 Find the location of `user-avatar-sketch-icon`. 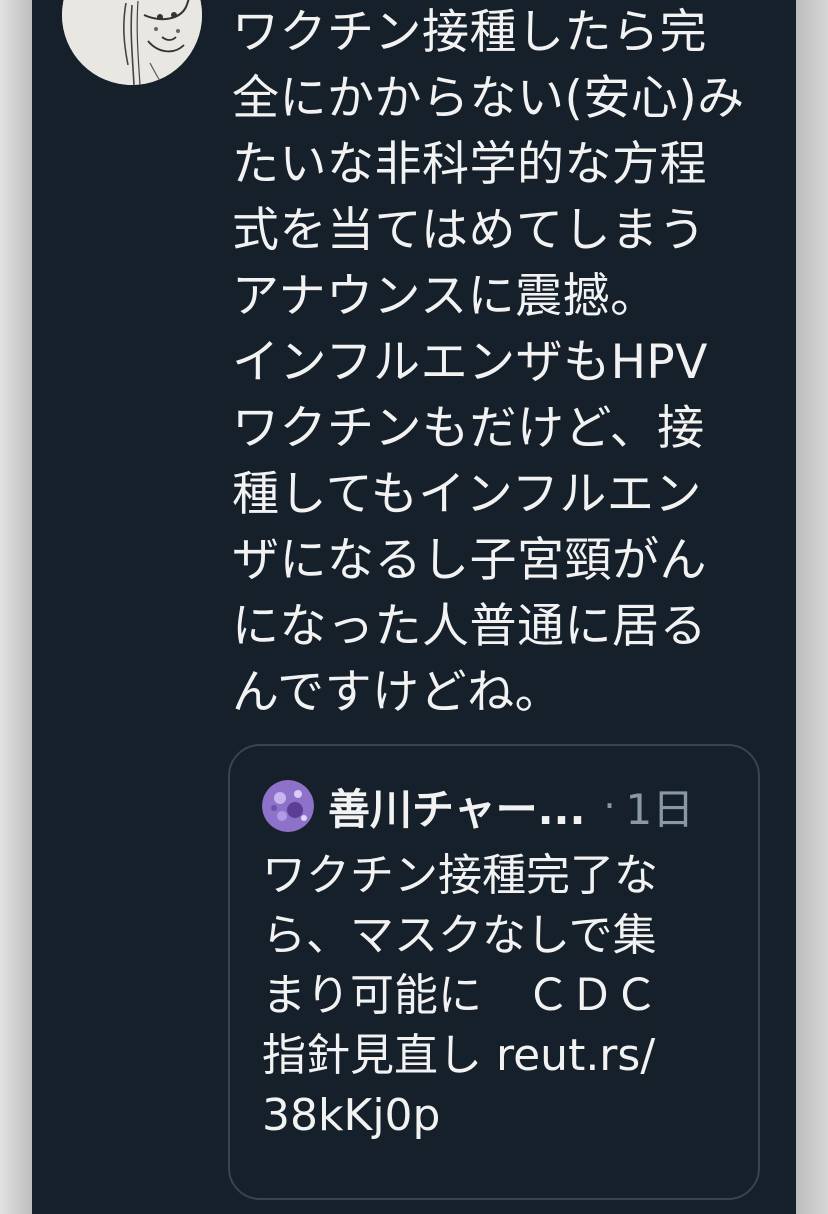

user-avatar-sketch-icon is located at coordinates (132, 42).